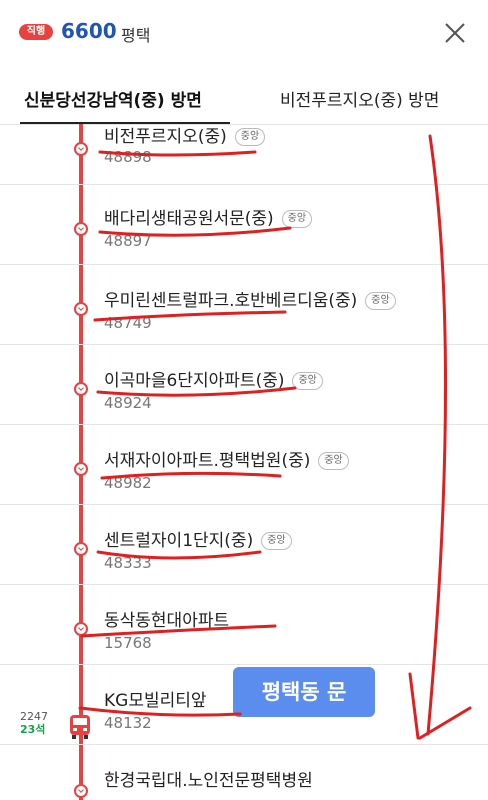 This screenshot has width=488, height=800. What do you see at coordinates (80, 727) in the screenshot?
I see `bus-icon` at bounding box center [80, 727].